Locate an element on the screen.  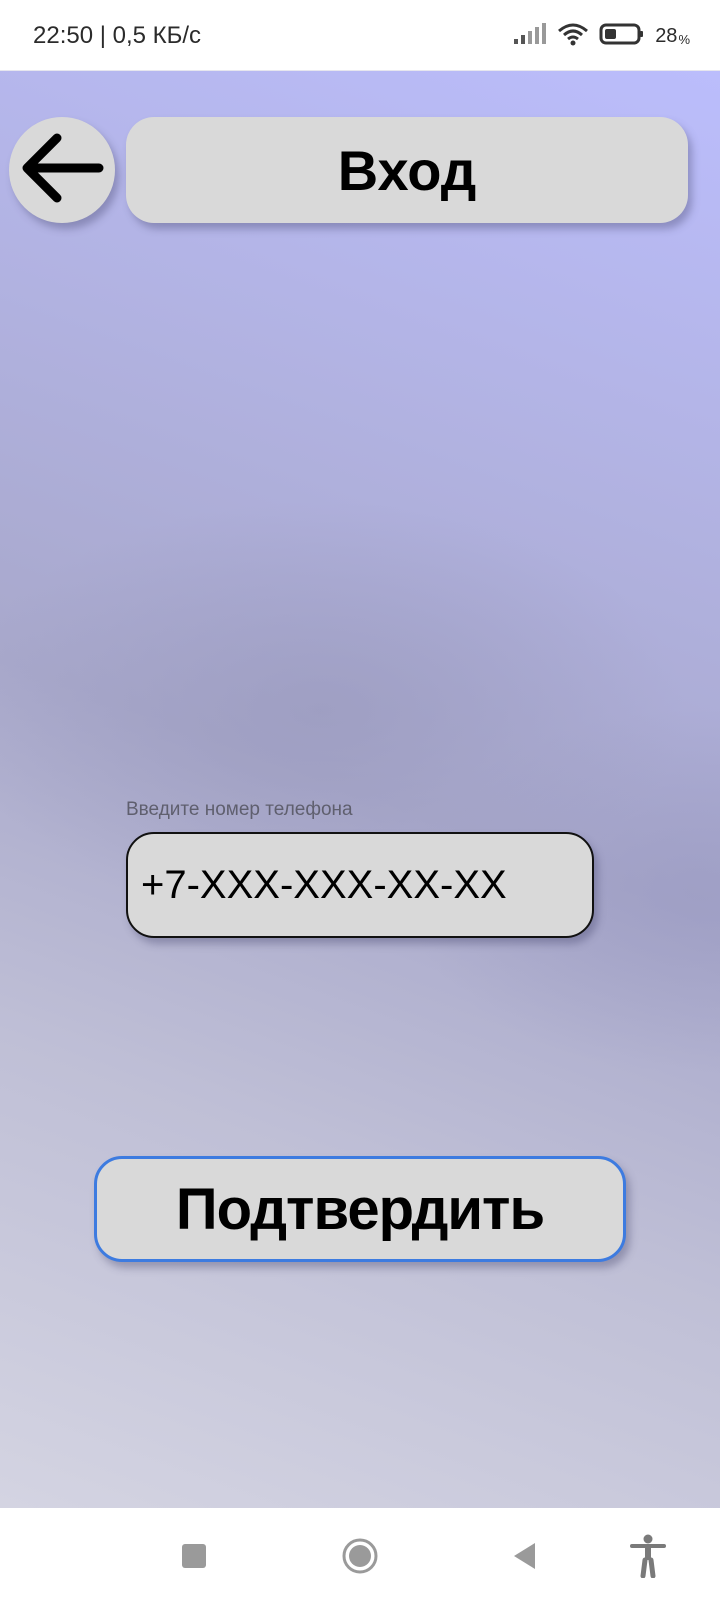
confirm-button-label: Подтвердить is located at coordinates (360, 1209).